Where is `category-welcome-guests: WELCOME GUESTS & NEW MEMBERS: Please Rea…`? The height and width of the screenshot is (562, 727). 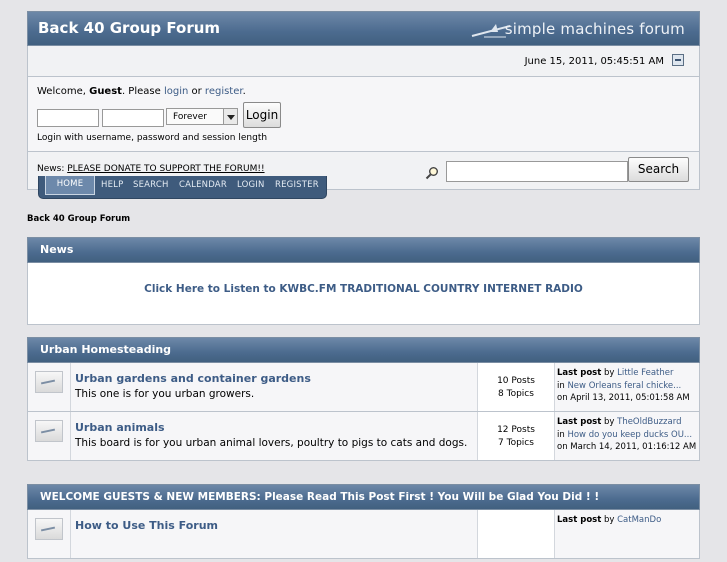 category-welcome-guests: WELCOME GUESTS & NEW MEMBERS: Please Rea… is located at coordinates (363, 521).